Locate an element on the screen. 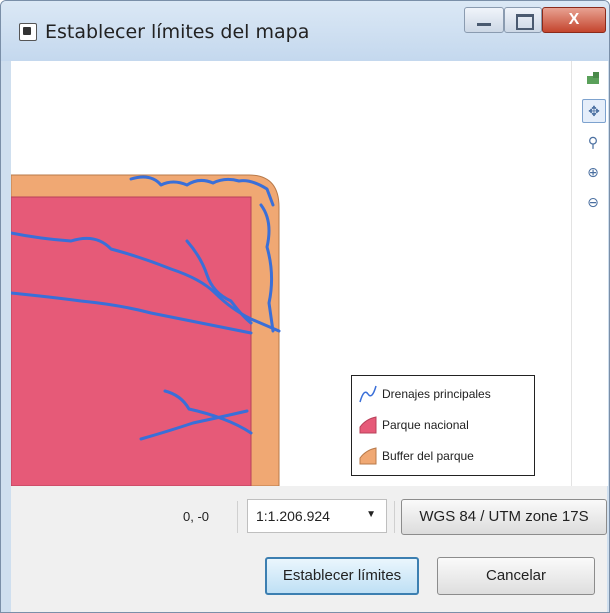  pan-icon: ✥ is located at coordinates (594, 110).